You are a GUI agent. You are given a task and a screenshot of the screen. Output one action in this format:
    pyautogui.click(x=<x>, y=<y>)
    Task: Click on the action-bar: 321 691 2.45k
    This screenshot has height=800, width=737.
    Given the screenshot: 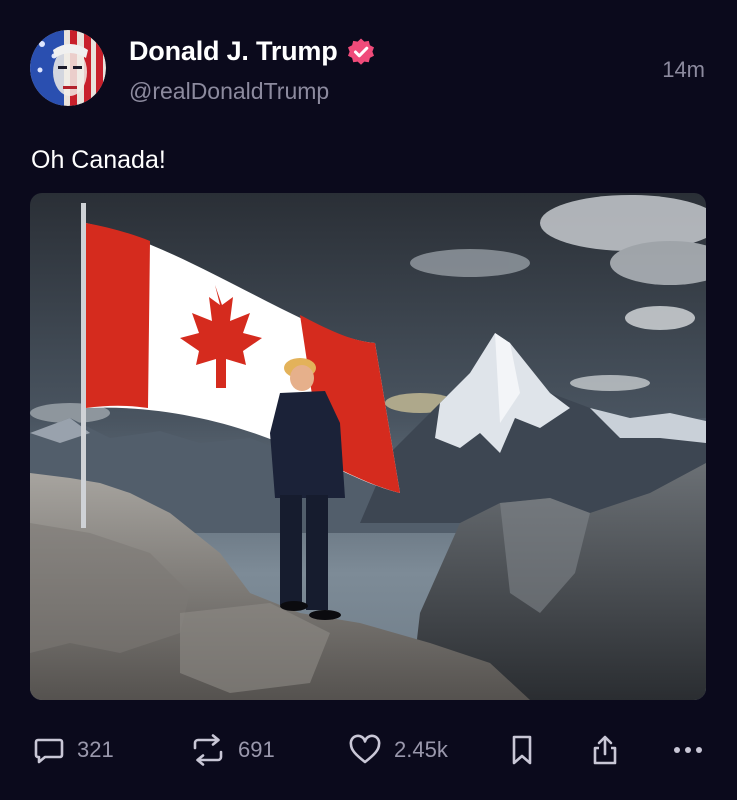 What is the action you would take?
    pyautogui.click(x=368, y=750)
    